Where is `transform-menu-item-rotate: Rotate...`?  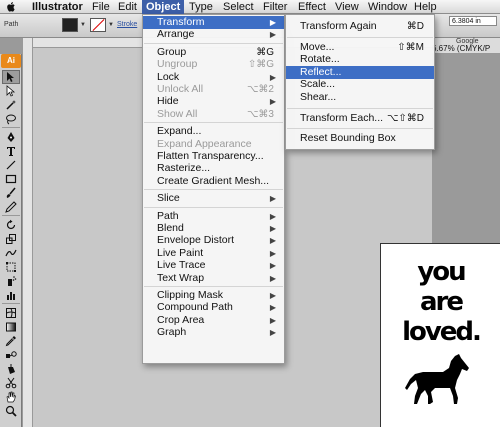 transform-menu-item-rotate: Rotate... is located at coordinates (360, 59).